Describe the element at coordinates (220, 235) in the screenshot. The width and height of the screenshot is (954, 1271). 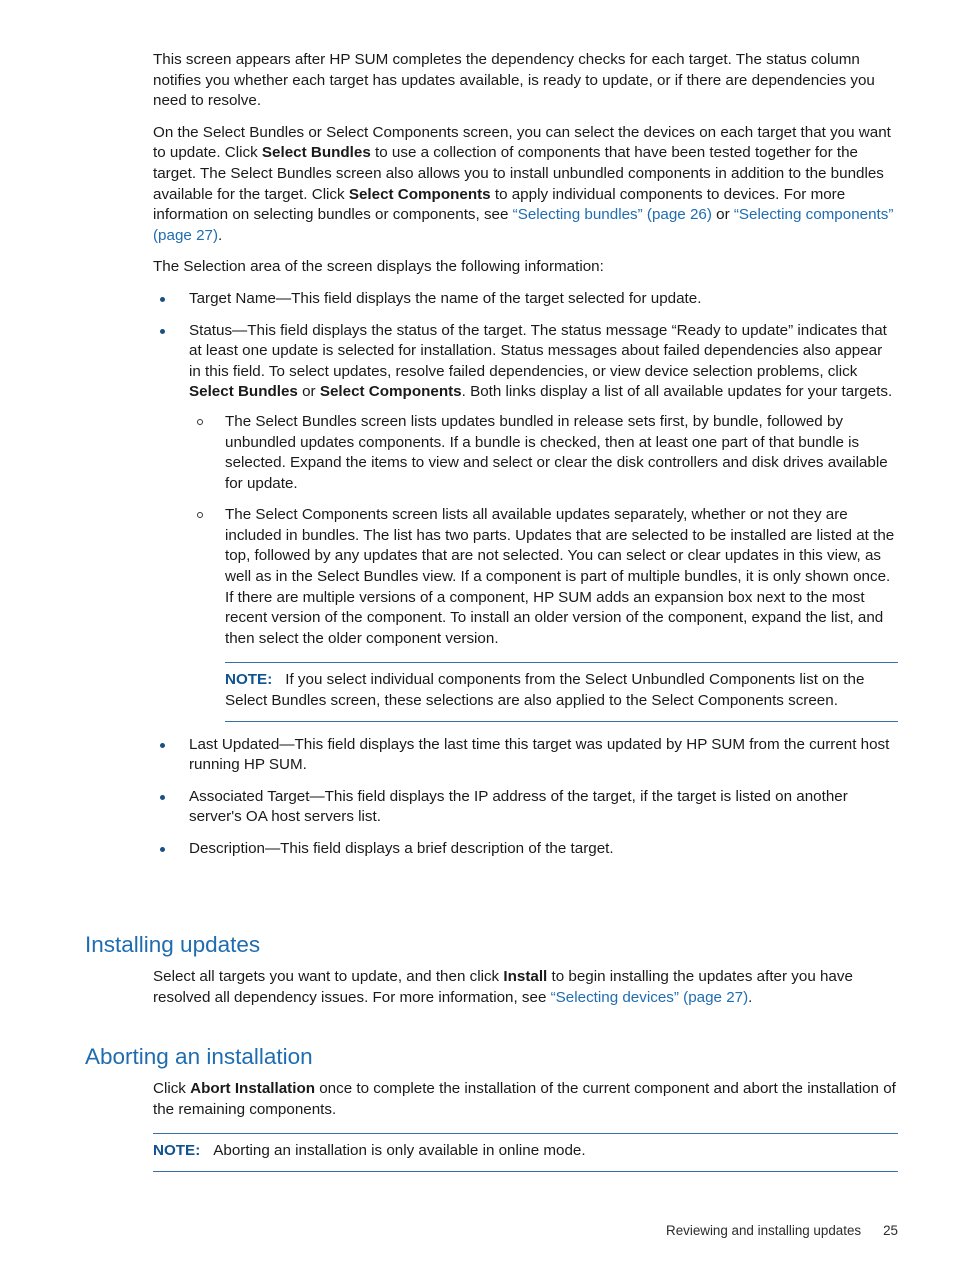
I see `para2-text-5: .` at that location.